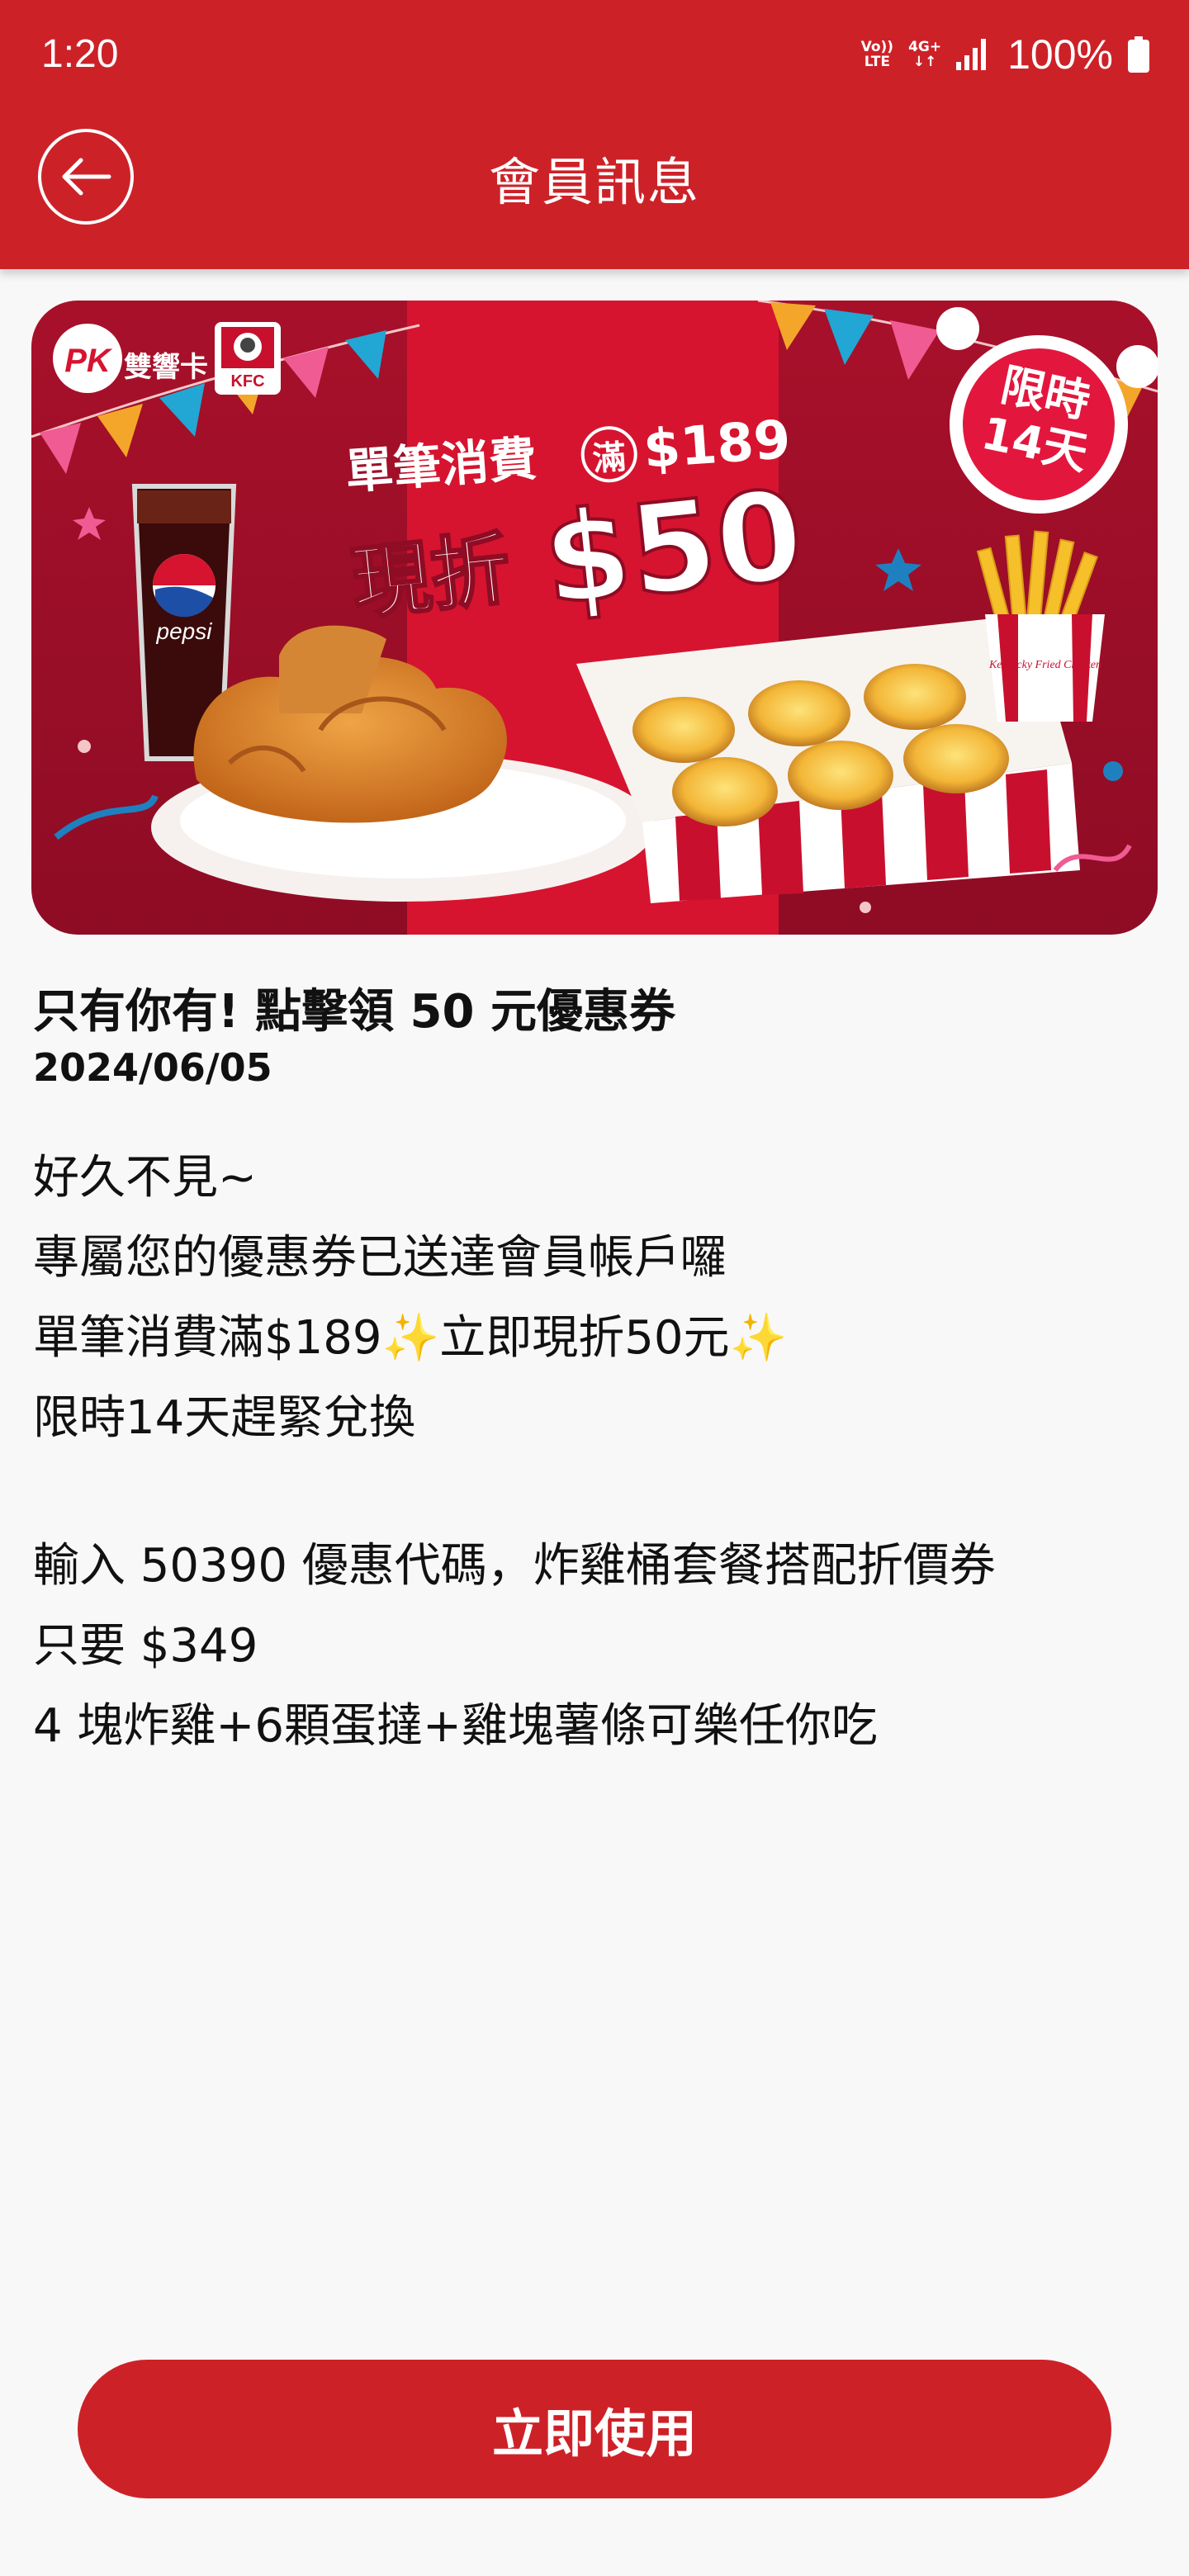 Image resolution: width=1189 pixels, height=2576 pixels. Describe the element at coordinates (80, 54) in the screenshot. I see `status-time: 1:20` at that location.